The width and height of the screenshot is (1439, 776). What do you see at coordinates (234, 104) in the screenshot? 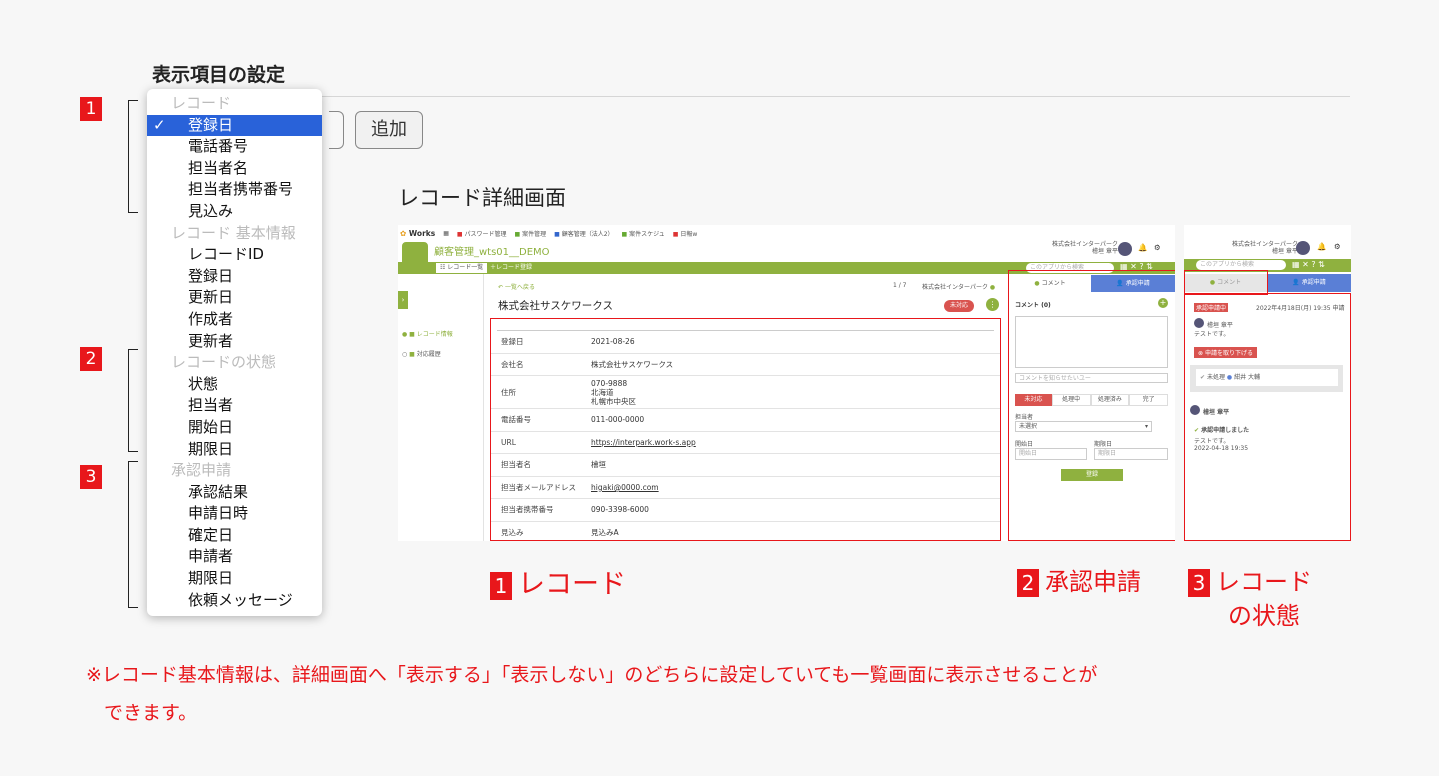
I see `menu-group-header: レコード` at bounding box center [234, 104].